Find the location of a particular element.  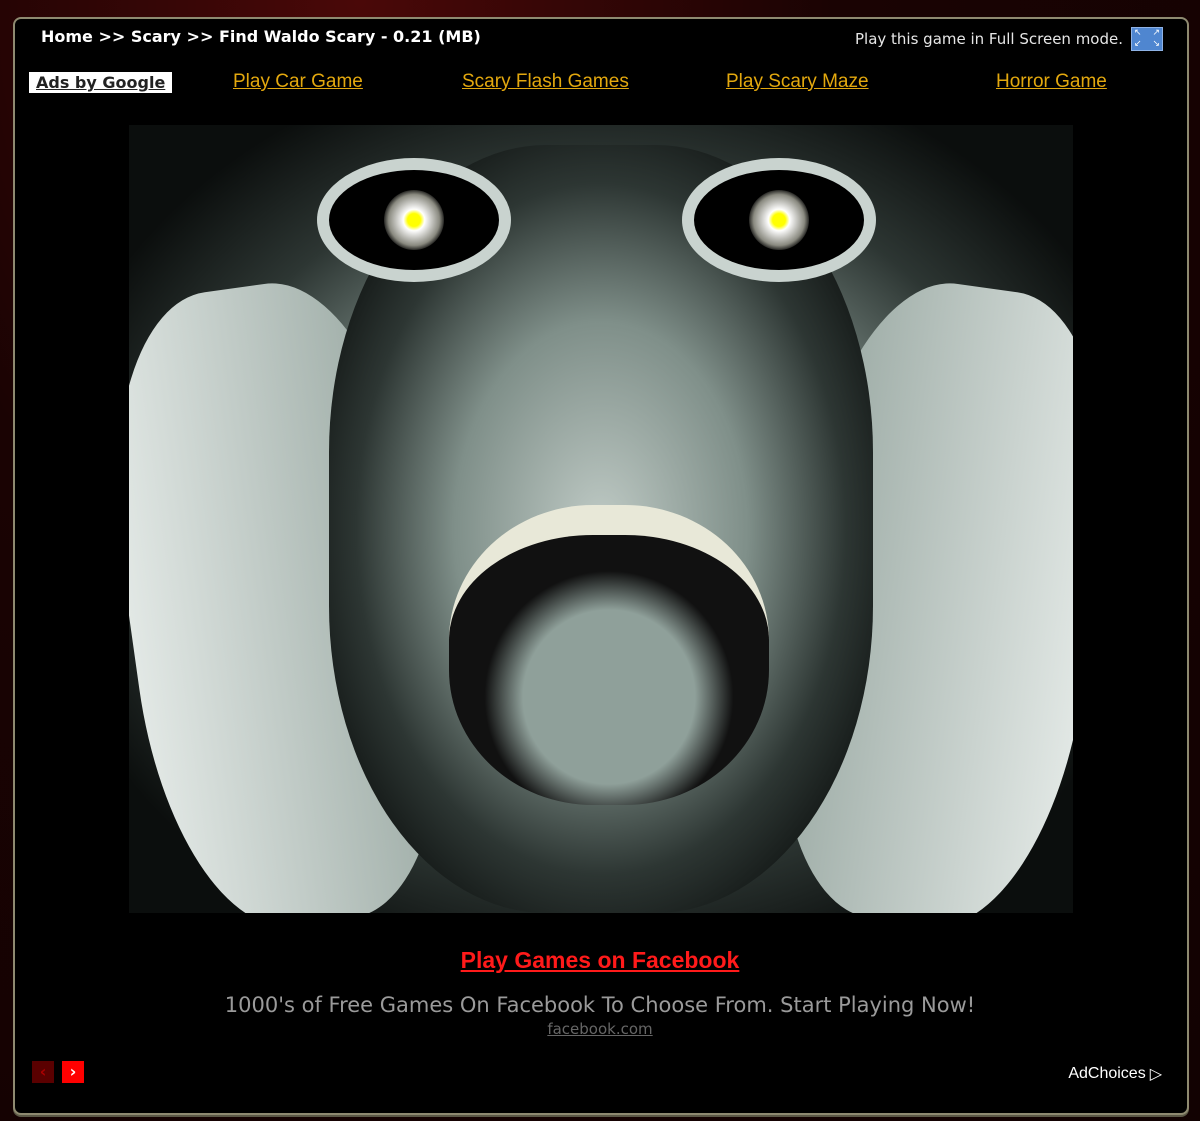

ads-by-google-label: Ads by Google is located at coordinates (101, 82).